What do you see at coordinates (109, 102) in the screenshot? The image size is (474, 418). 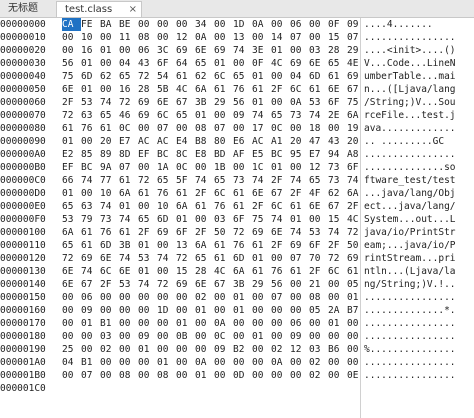 I see `hex-byte: 74` at bounding box center [109, 102].